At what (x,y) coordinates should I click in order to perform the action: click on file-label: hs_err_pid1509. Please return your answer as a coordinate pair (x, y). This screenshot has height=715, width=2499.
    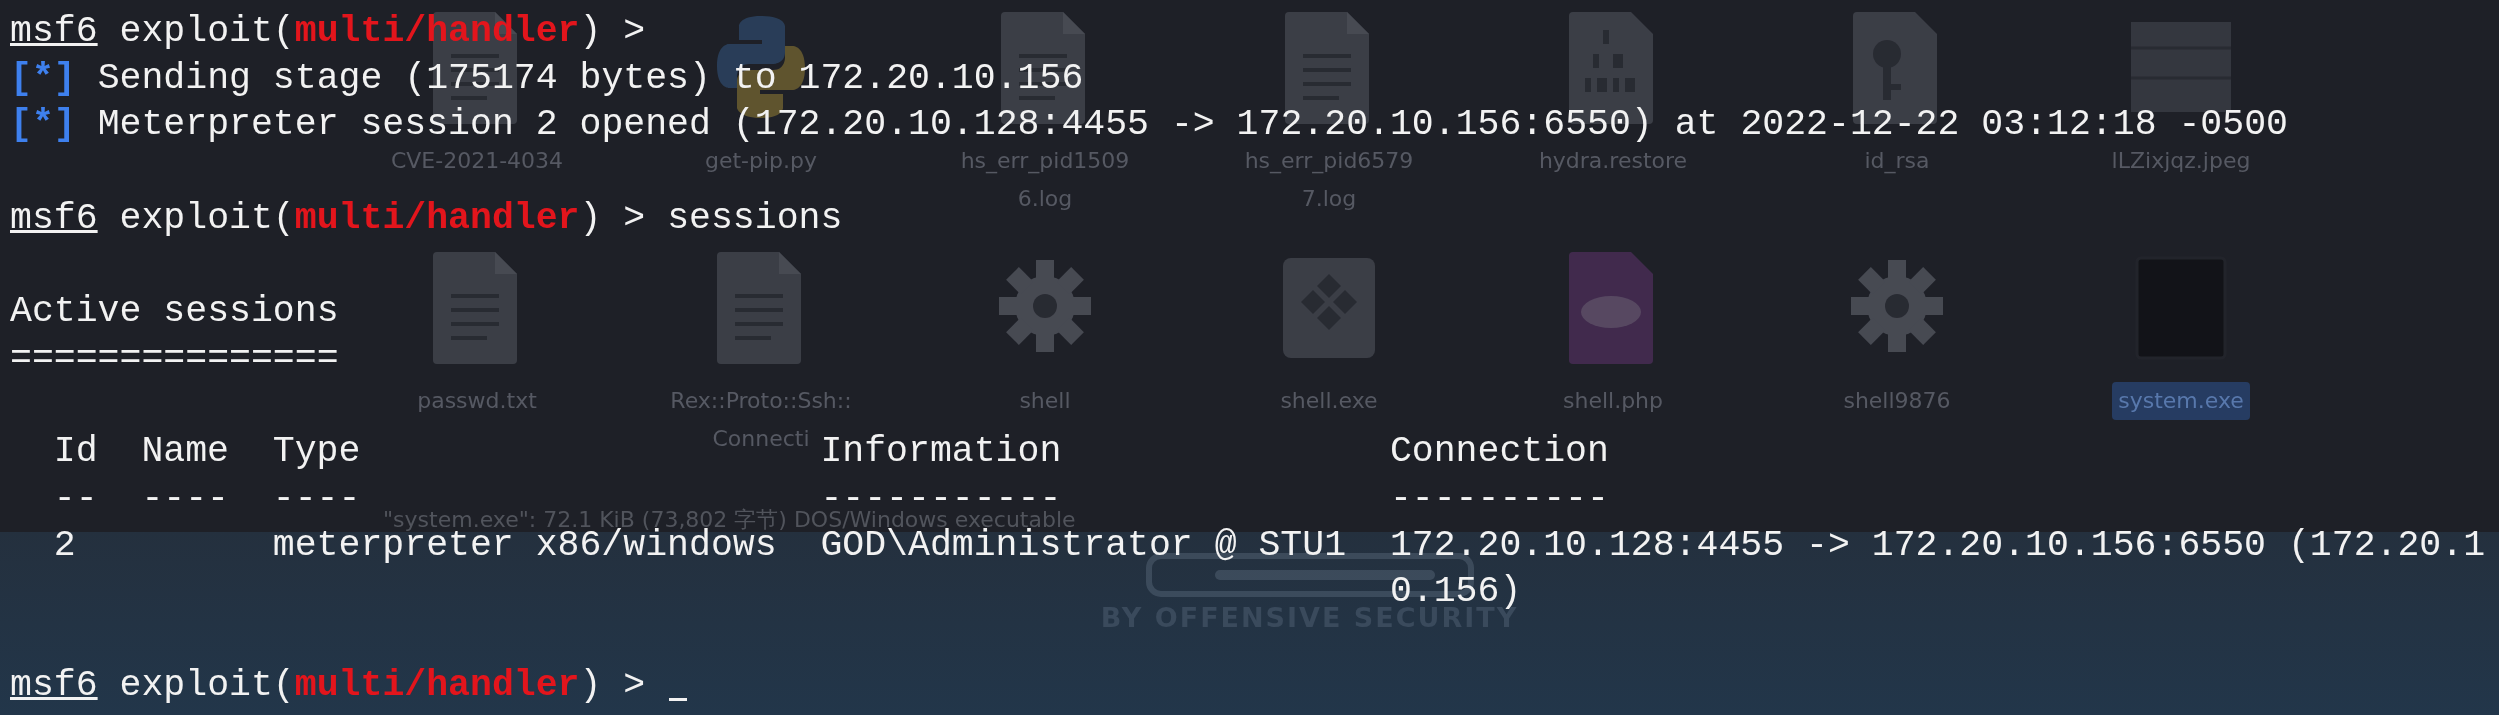
    Looking at the image, I should click on (1045, 161).